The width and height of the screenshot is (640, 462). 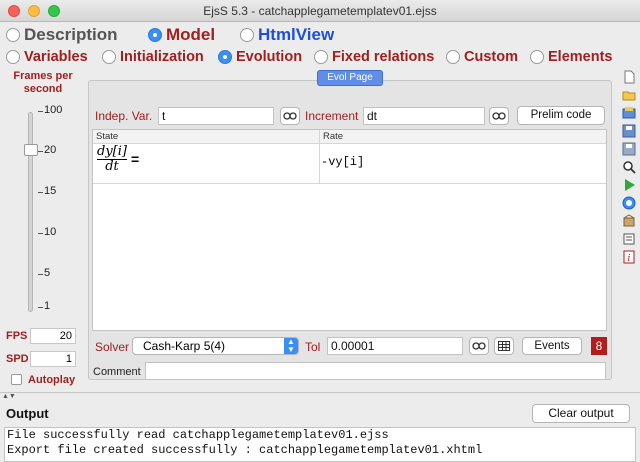 I want to click on radio-fixed-relations, so click(x=321, y=57).